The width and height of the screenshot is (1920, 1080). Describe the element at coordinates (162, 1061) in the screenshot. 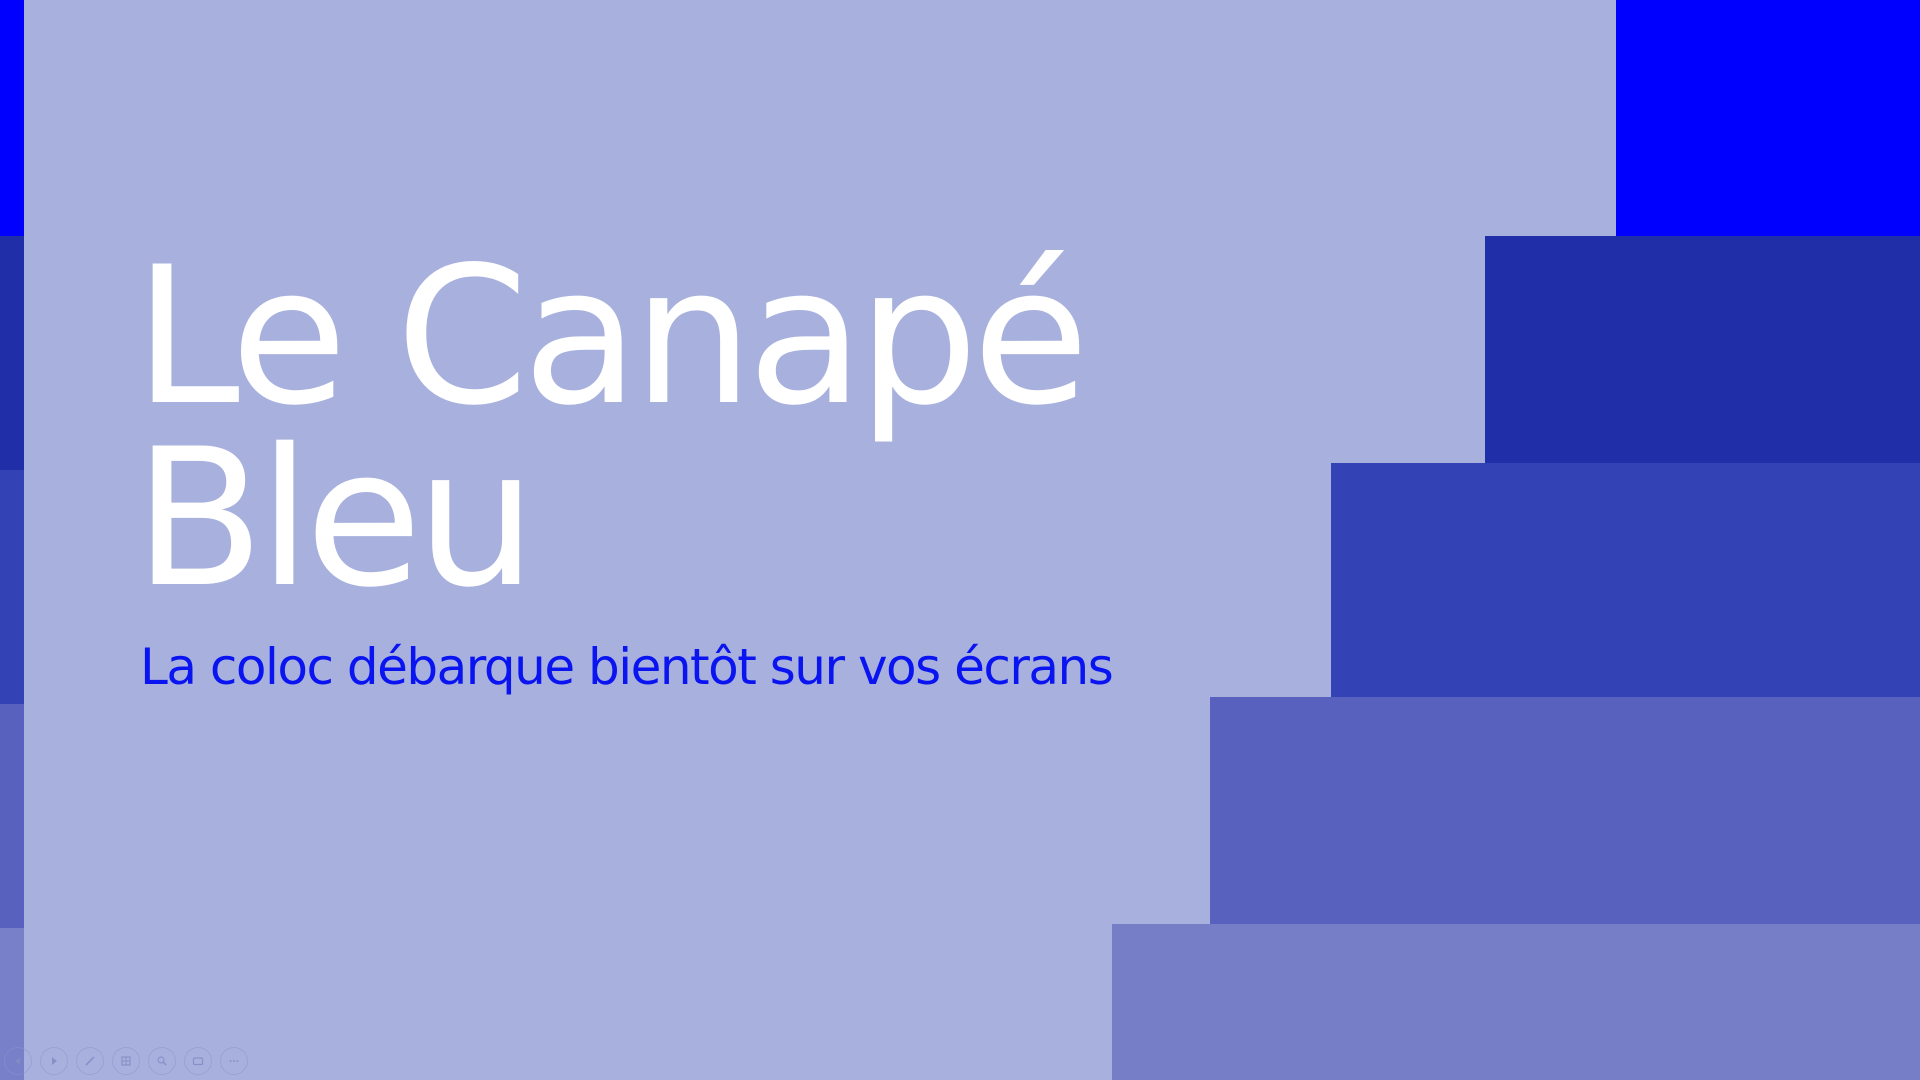

I see `zoom-icon` at that location.